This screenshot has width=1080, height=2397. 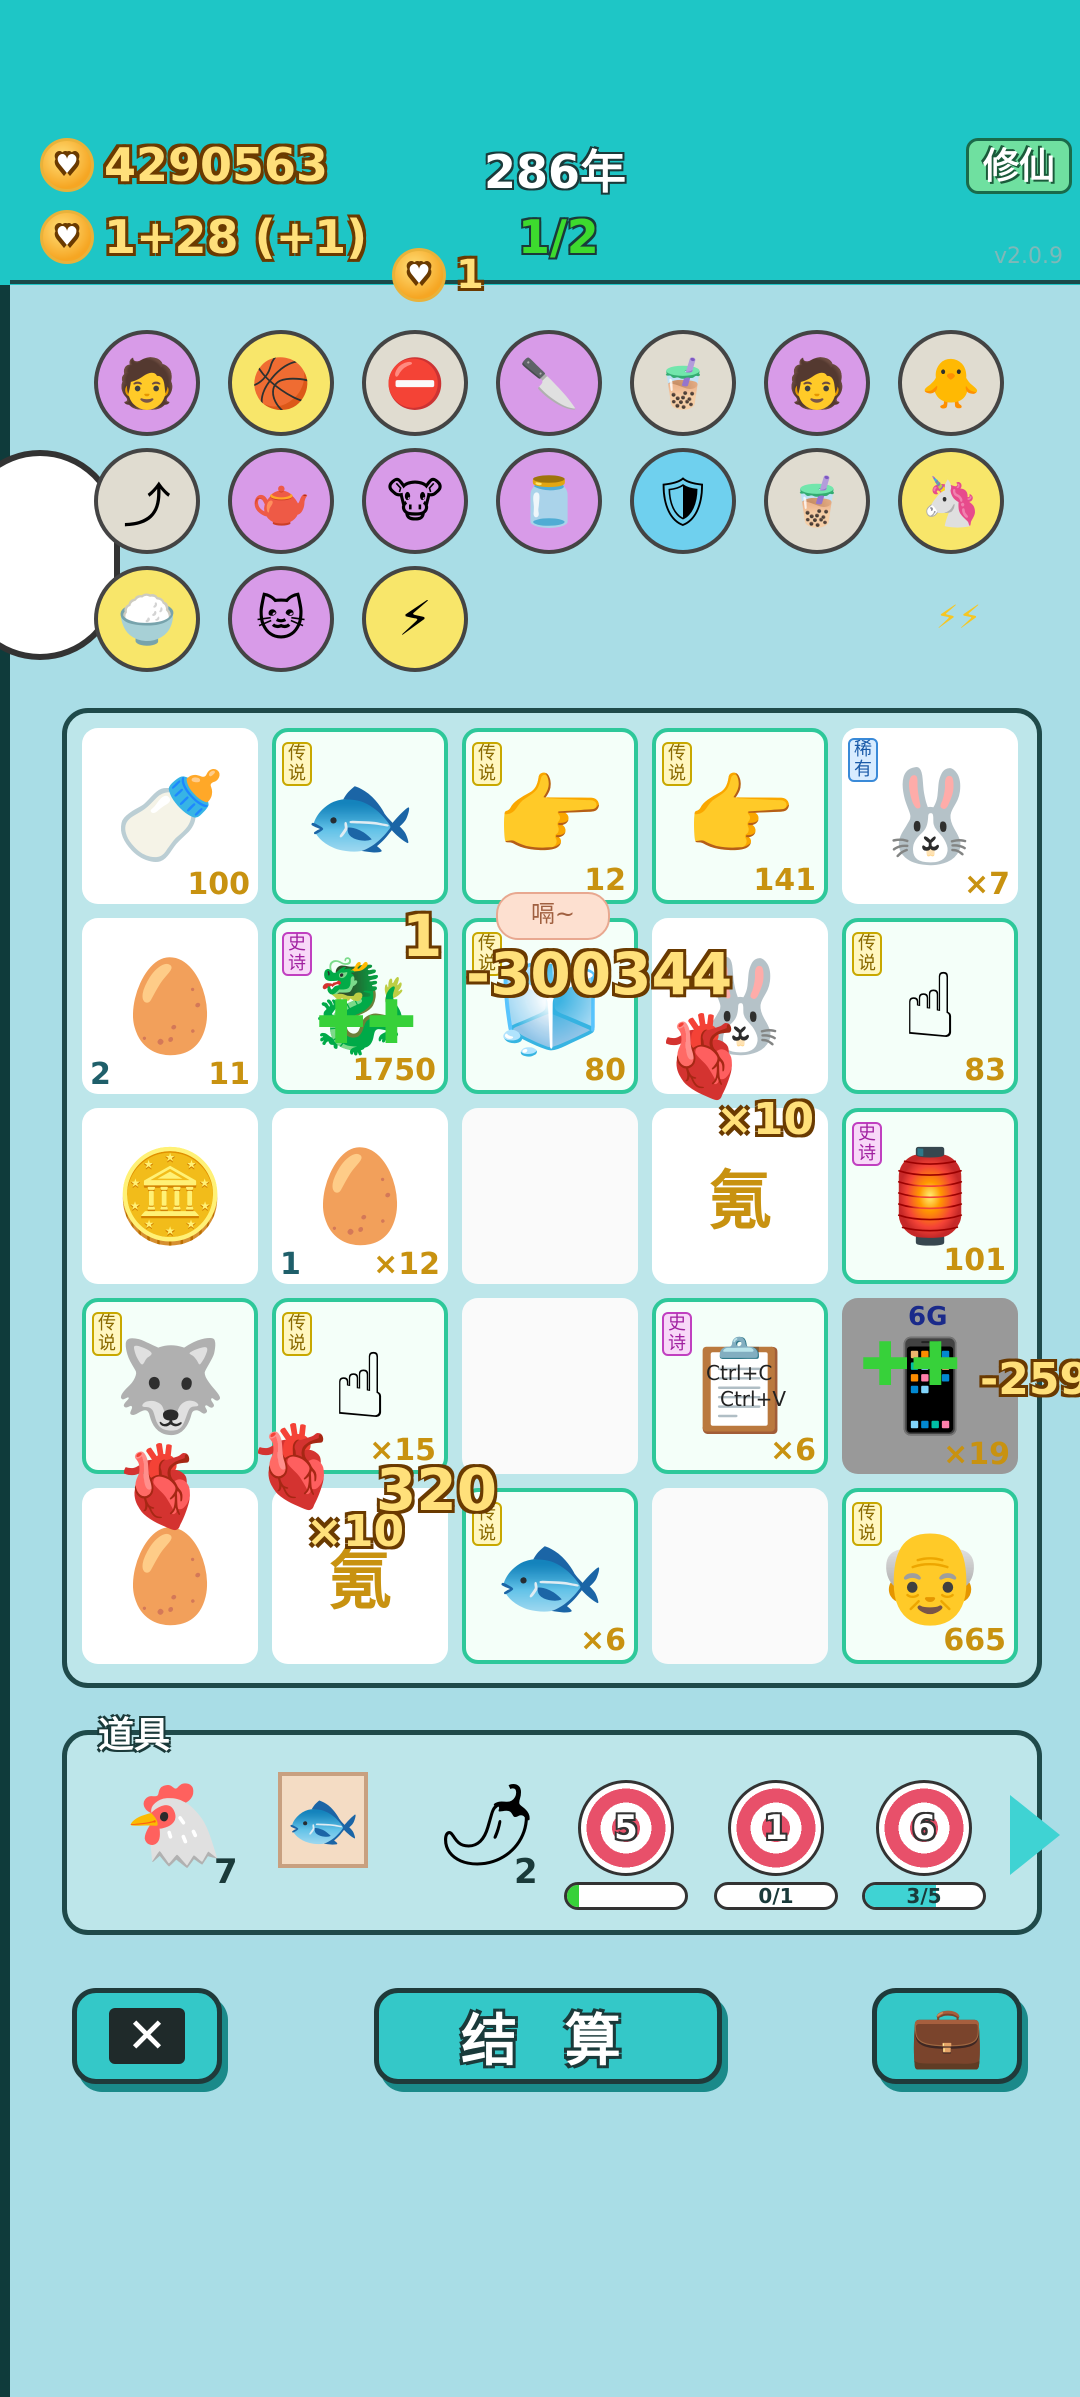 What do you see at coordinates (281, 501) in the screenshot?
I see `gravy-boat-icon: 🫖` at bounding box center [281, 501].